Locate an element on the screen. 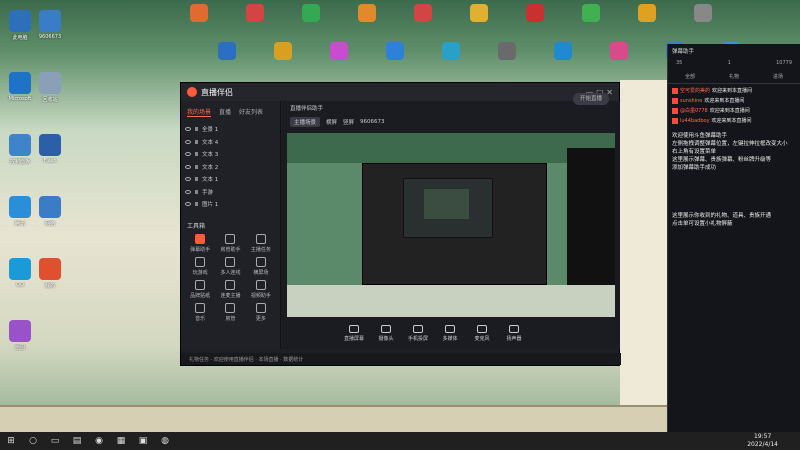  tool-button: 品牌贴纸 is located at coordinates (200, 289).